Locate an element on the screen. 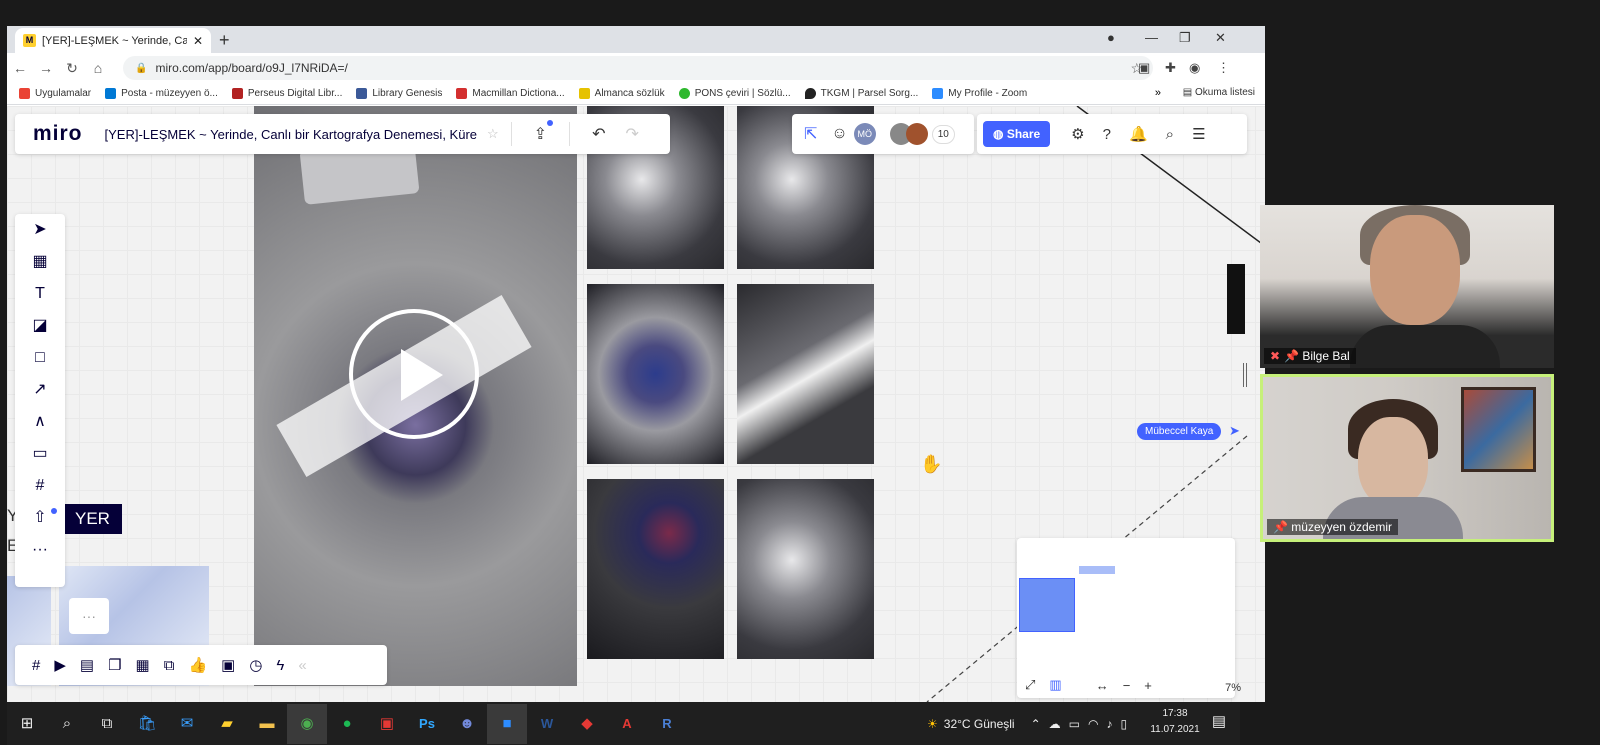 The width and height of the screenshot is (1600, 745). photoshop-icon: Ps is located at coordinates (427, 724).